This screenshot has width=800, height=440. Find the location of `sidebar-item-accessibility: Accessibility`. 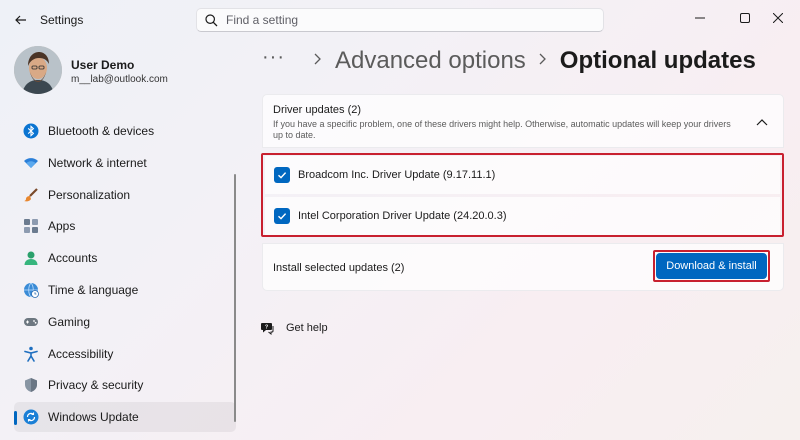

sidebar-item-accessibility: Accessibility is located at coordinates (125, 354).